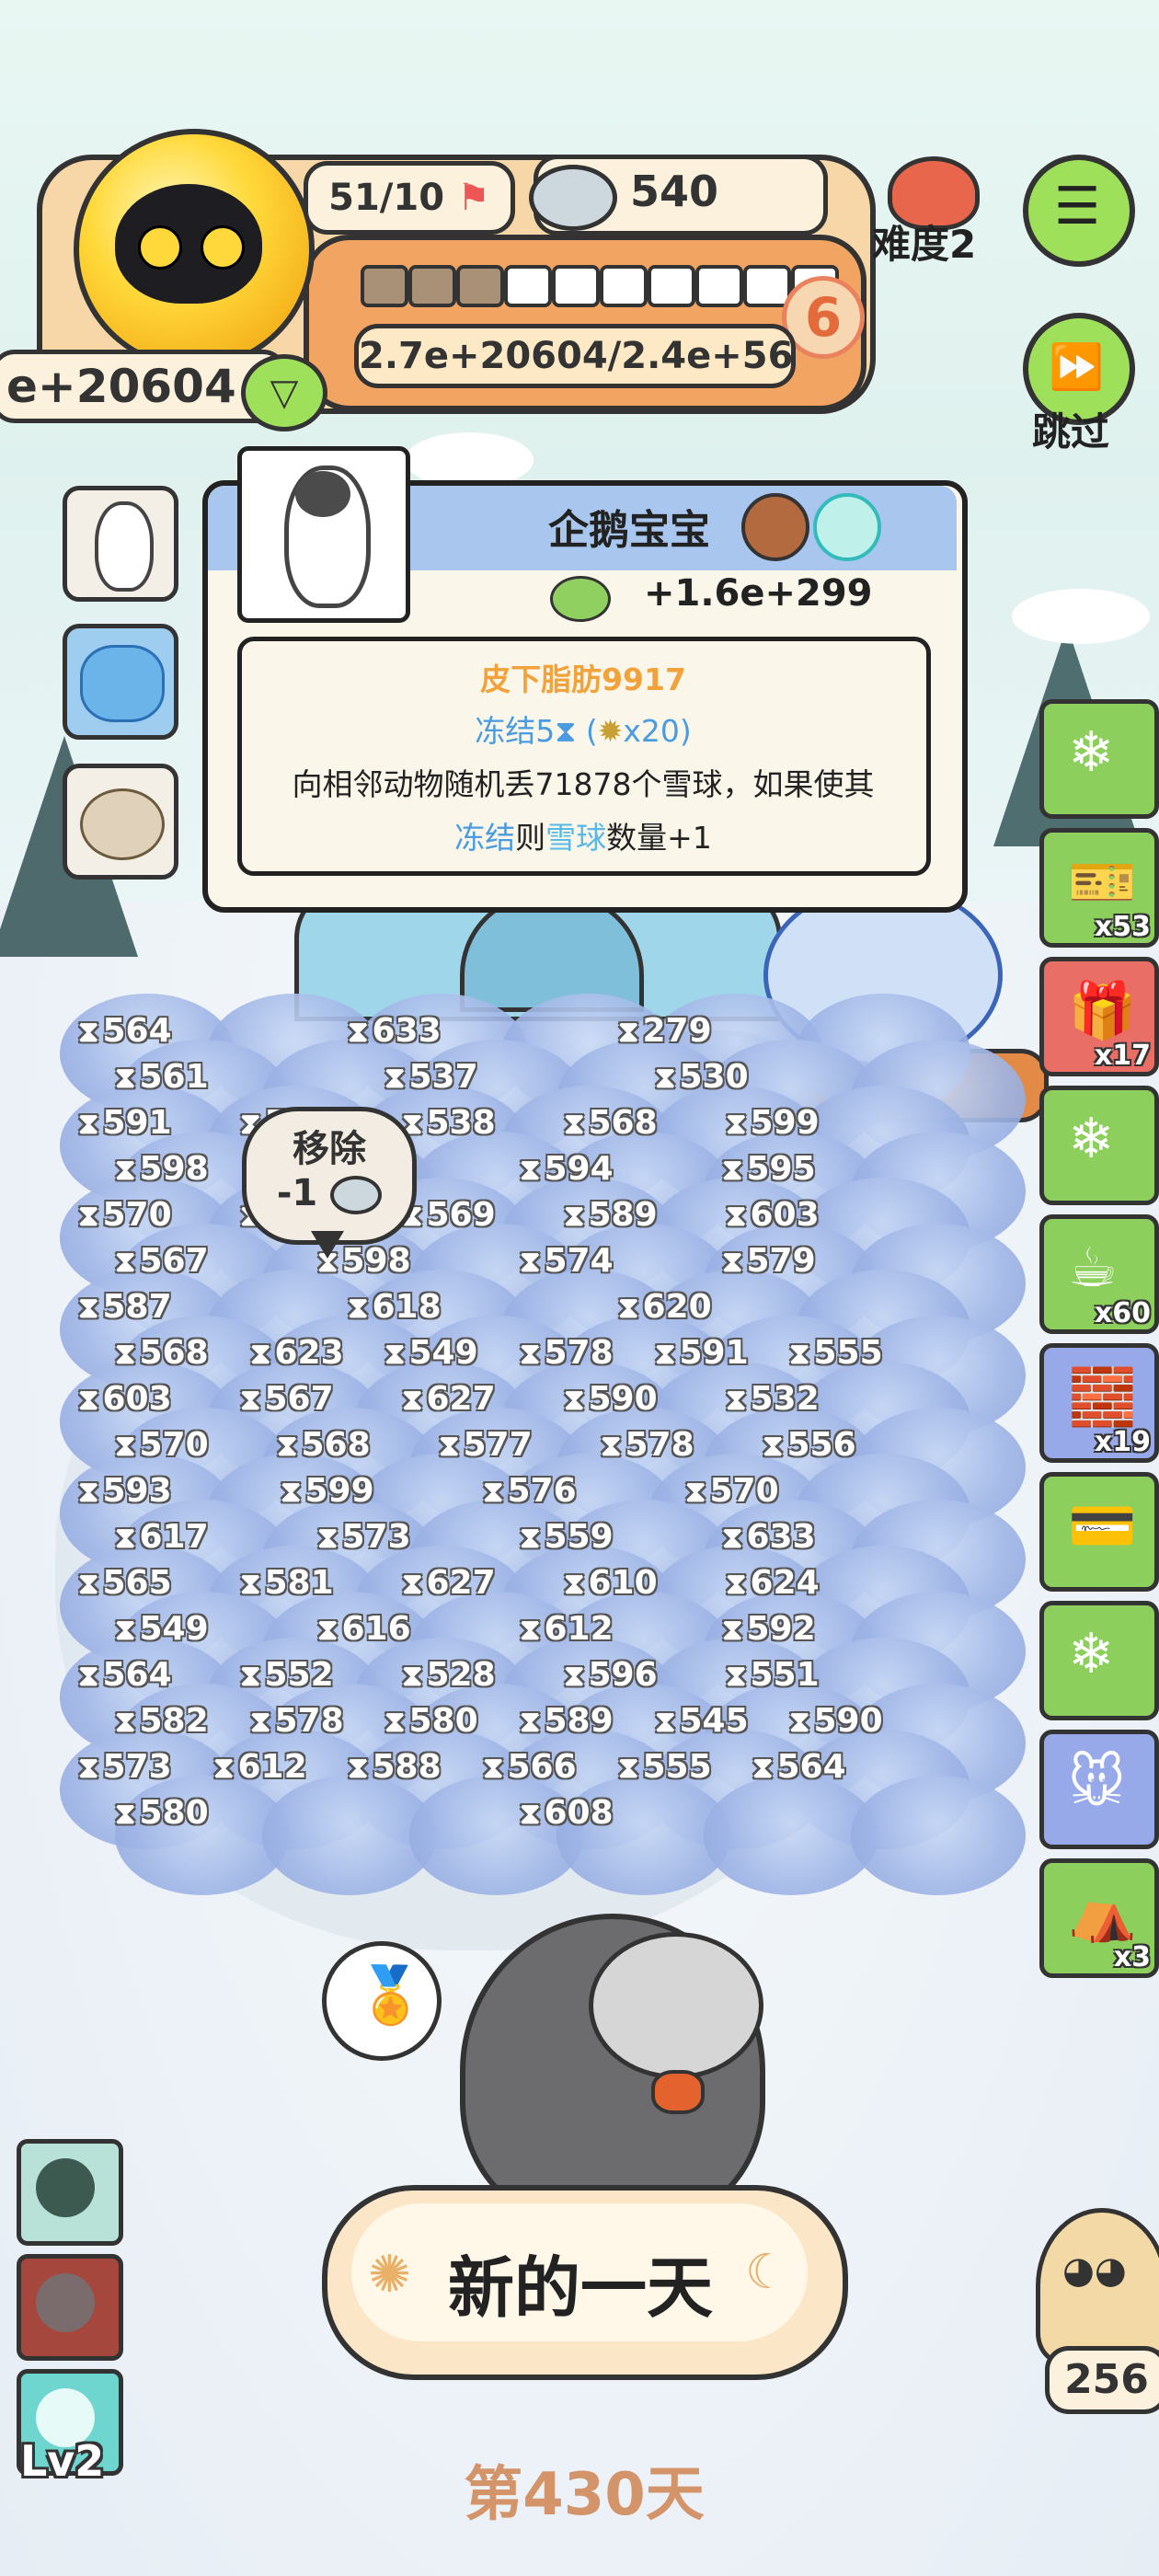  Describe the element at coordinates (1122, 1056) in the screenshot. I see `item-count: x17` at that location.